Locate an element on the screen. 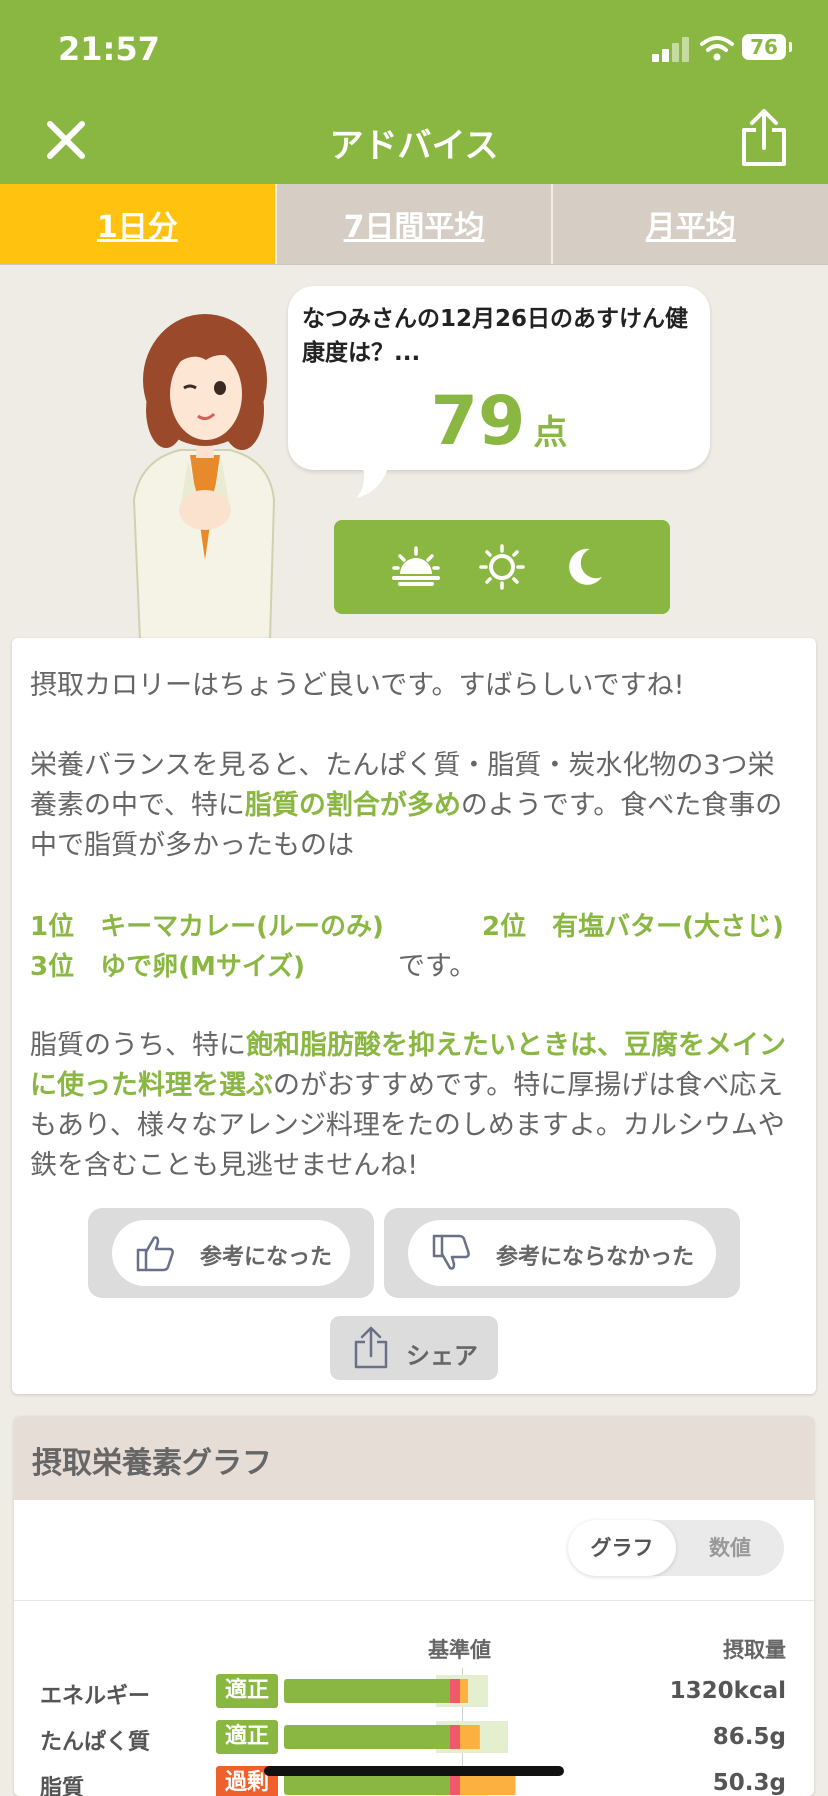  cellular-signal-icon is located at coordinates (672, 49).